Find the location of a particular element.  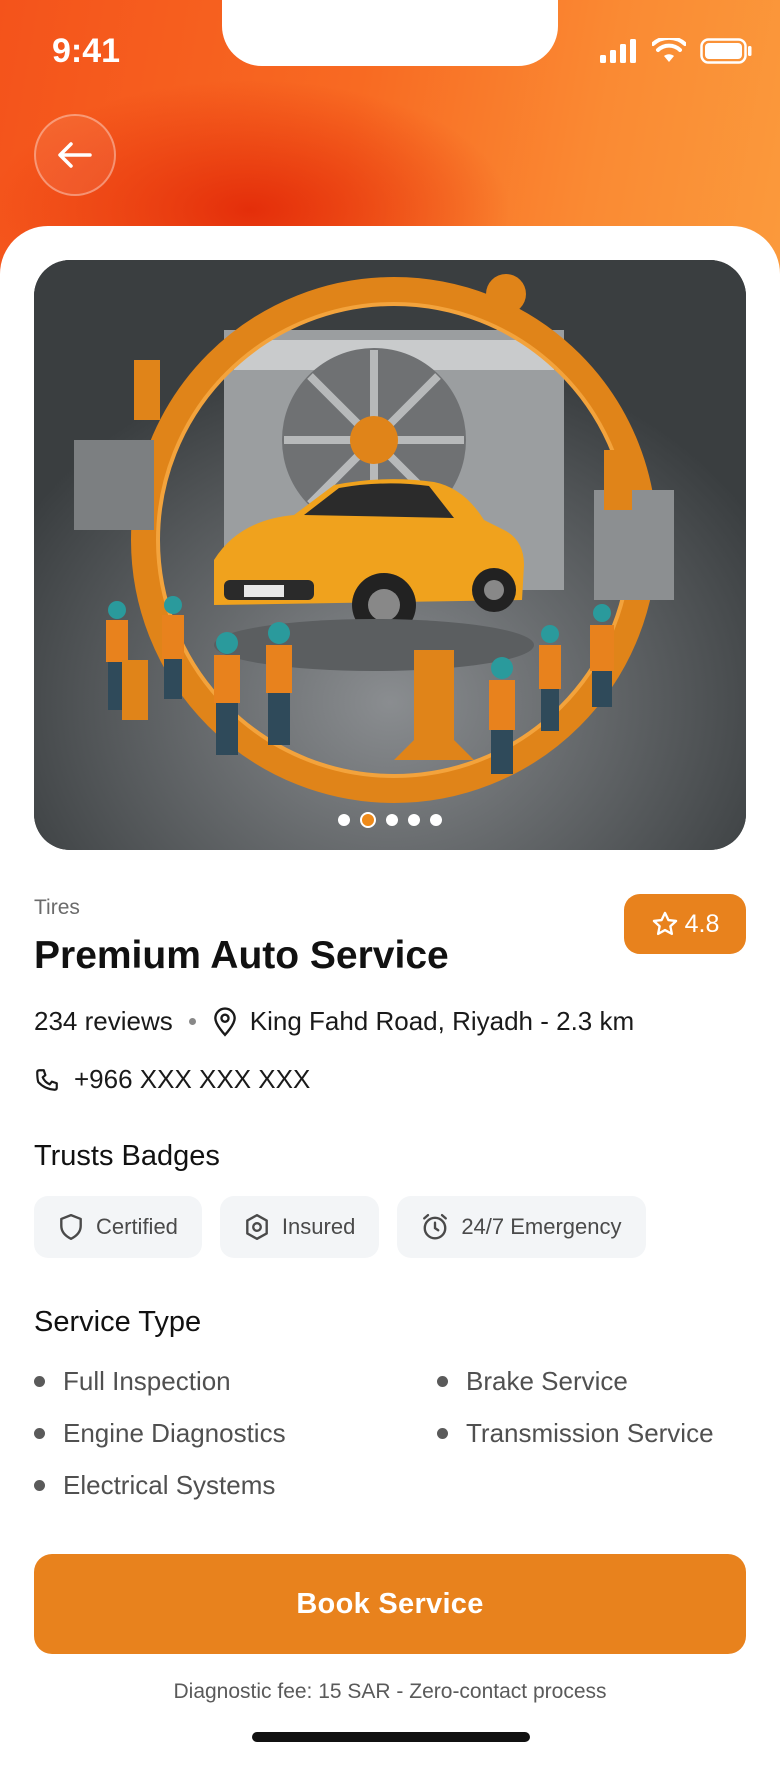

shop-phone: +966 XXX XXX XXX is located at coordinates (192, 1079).